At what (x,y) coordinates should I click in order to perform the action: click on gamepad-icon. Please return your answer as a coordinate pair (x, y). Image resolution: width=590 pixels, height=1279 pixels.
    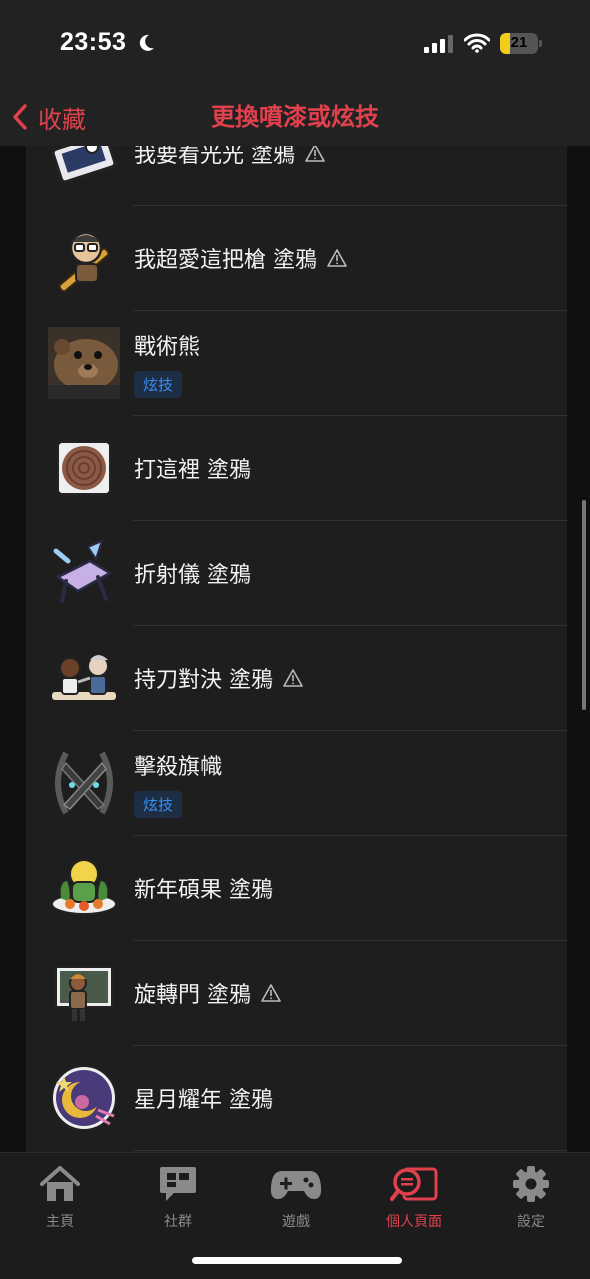
    Looking at the image, I should click on (296, 1185).